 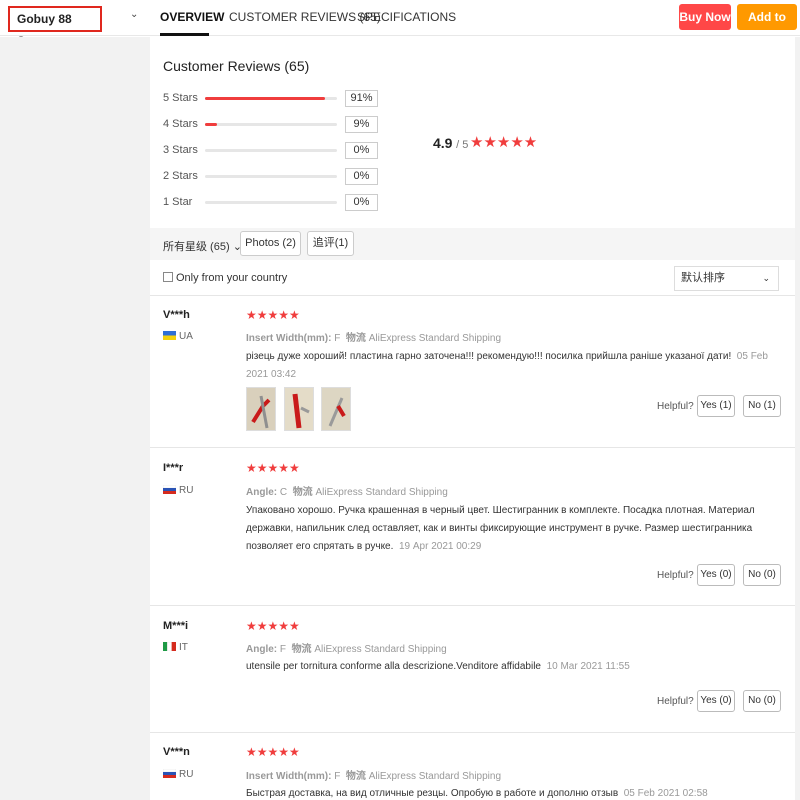 What do you see at coordinates (665, 793) in the screenshot?
I see `review-date: 05 Feb 2021 02:58` at bounding box center [665, 793].